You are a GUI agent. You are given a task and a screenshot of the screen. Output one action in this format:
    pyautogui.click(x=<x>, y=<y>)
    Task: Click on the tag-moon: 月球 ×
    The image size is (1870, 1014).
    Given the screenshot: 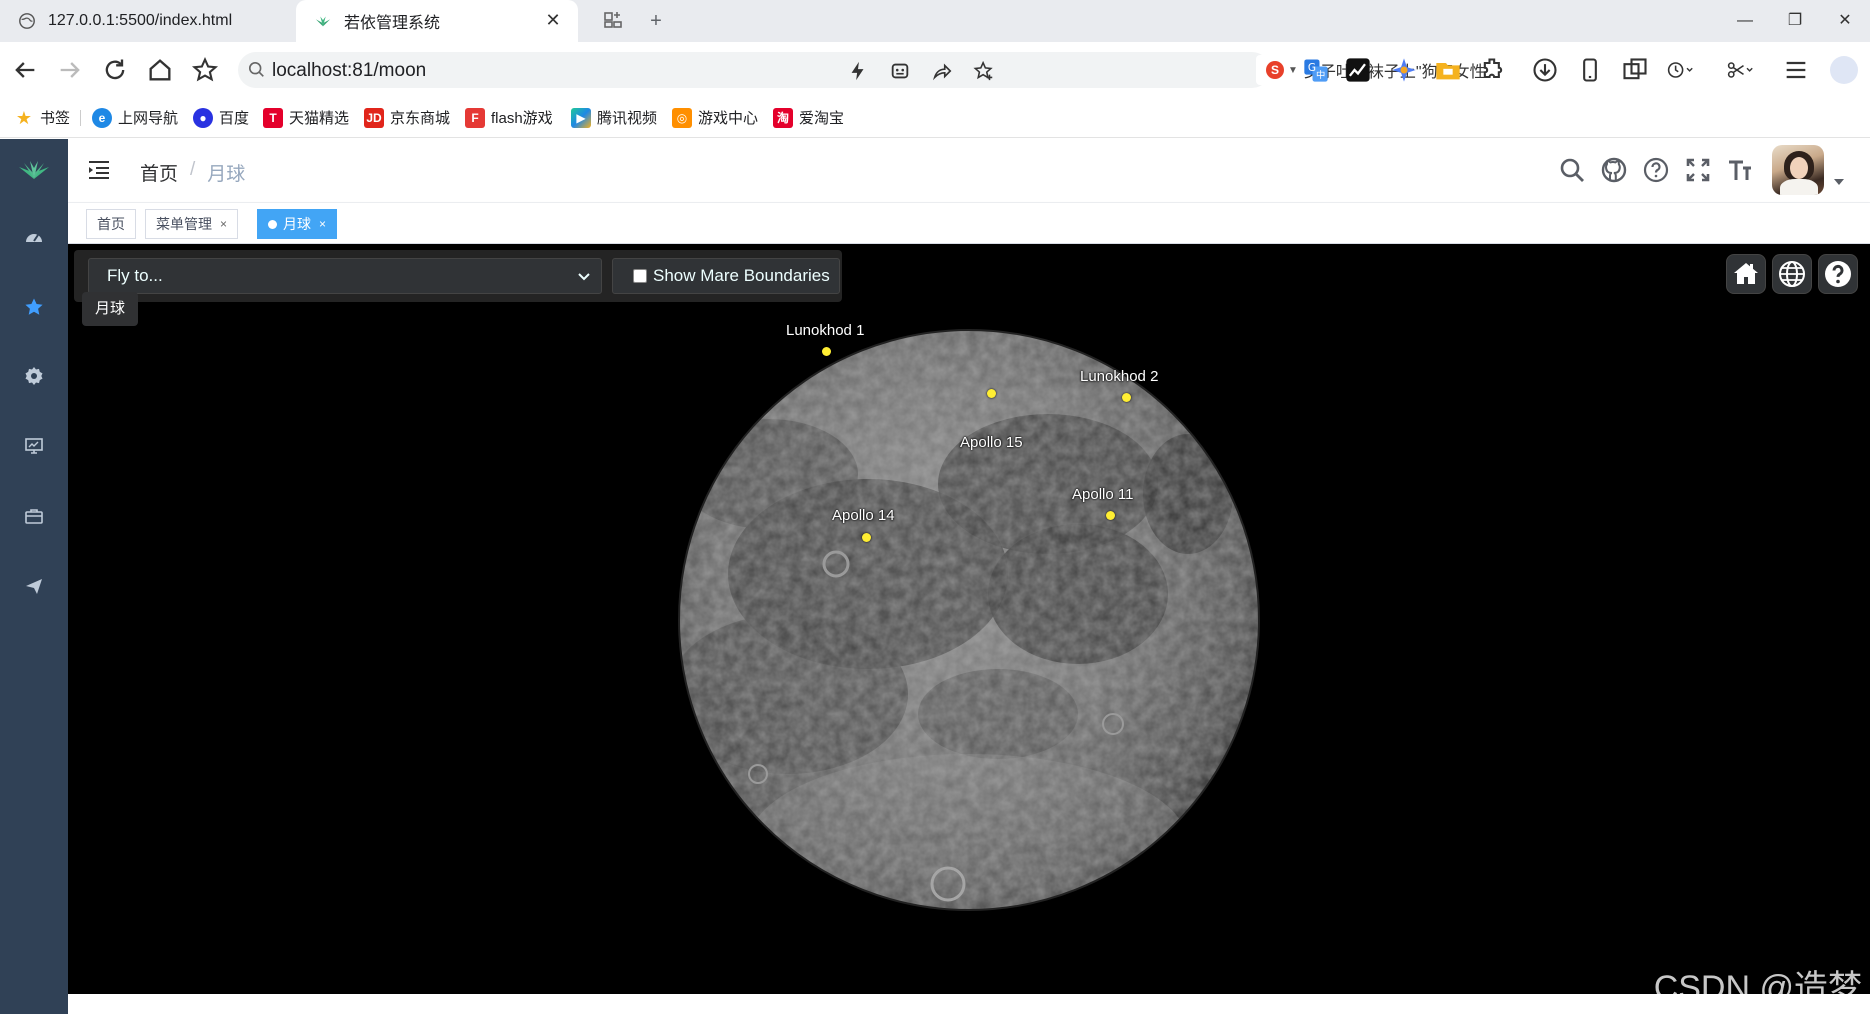 What is the action you would take?
    pyautogui.click(x=297, y=224)
    